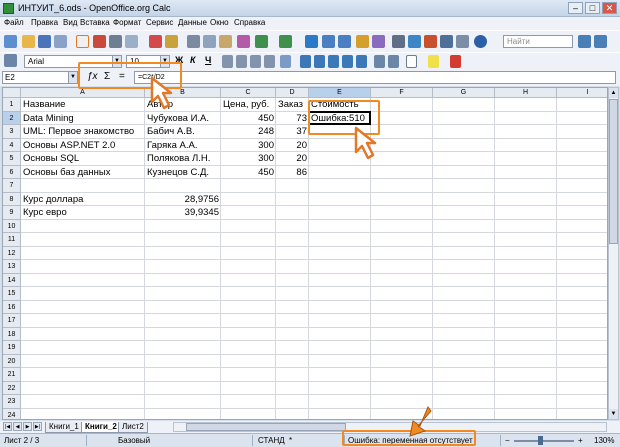 The height and width of the screenshot is (447, 620). Describe the element at coordinates (455, 61) in the screenshot. I see `font-color-icon` at that location.